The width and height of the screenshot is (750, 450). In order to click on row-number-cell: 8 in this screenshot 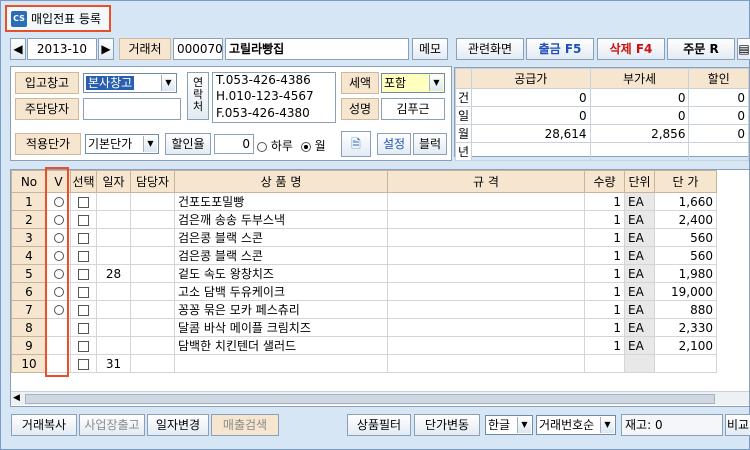, I will do `click(29, 327)`.